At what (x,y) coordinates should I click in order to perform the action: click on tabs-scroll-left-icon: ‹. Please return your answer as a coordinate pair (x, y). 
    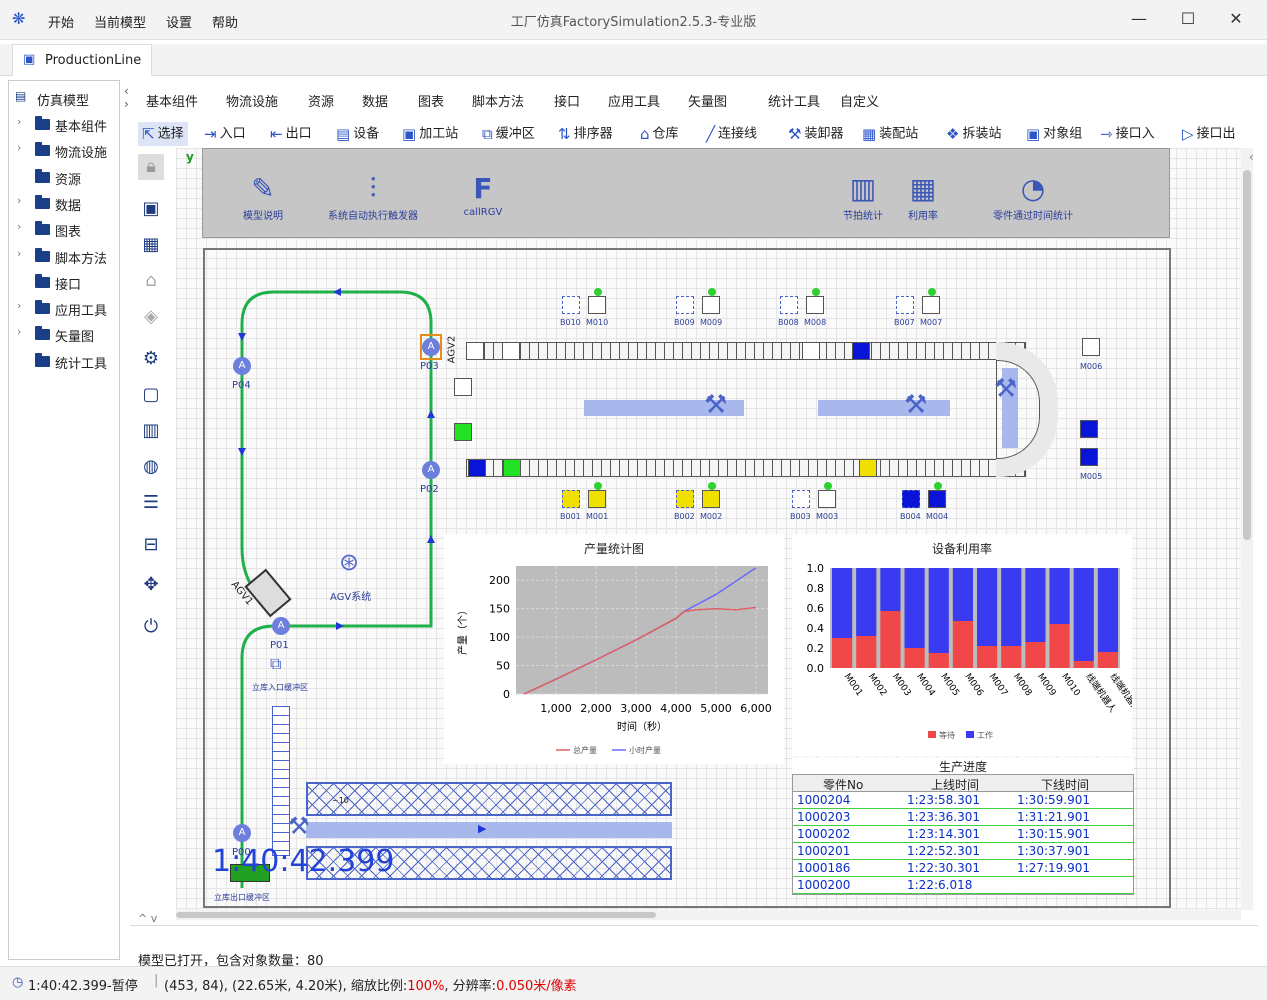
    Looking at the image, I should click on (126, 91).